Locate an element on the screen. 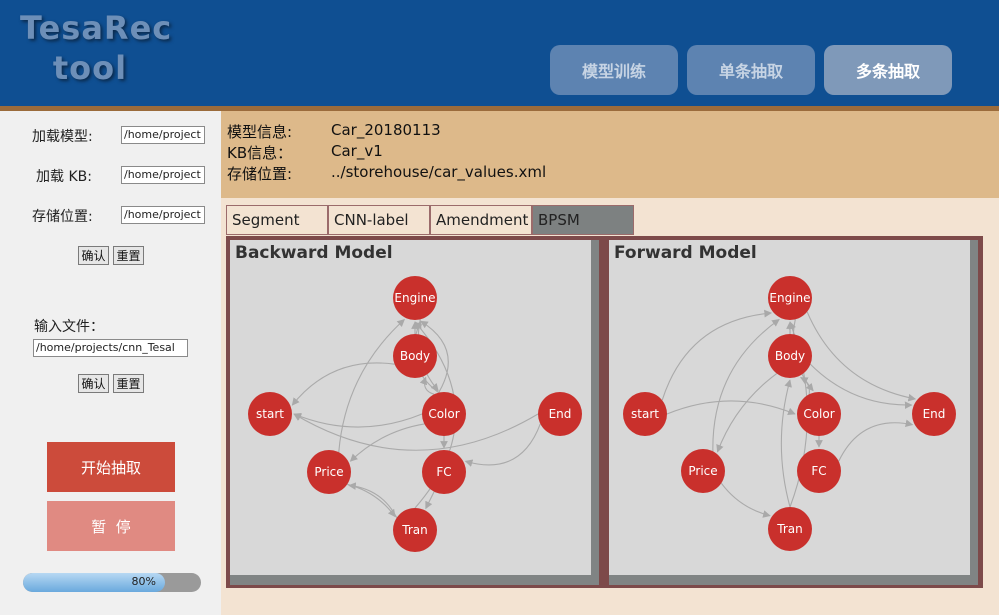 This screenshot has height=615, width=999. load-kb-label: 加载 KB: is located at coordinates (64, 177).